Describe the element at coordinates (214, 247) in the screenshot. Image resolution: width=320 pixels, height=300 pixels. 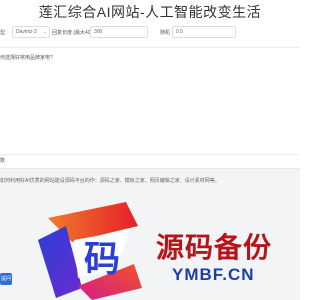
I see `watermark-brand: 源码备份` at that location.